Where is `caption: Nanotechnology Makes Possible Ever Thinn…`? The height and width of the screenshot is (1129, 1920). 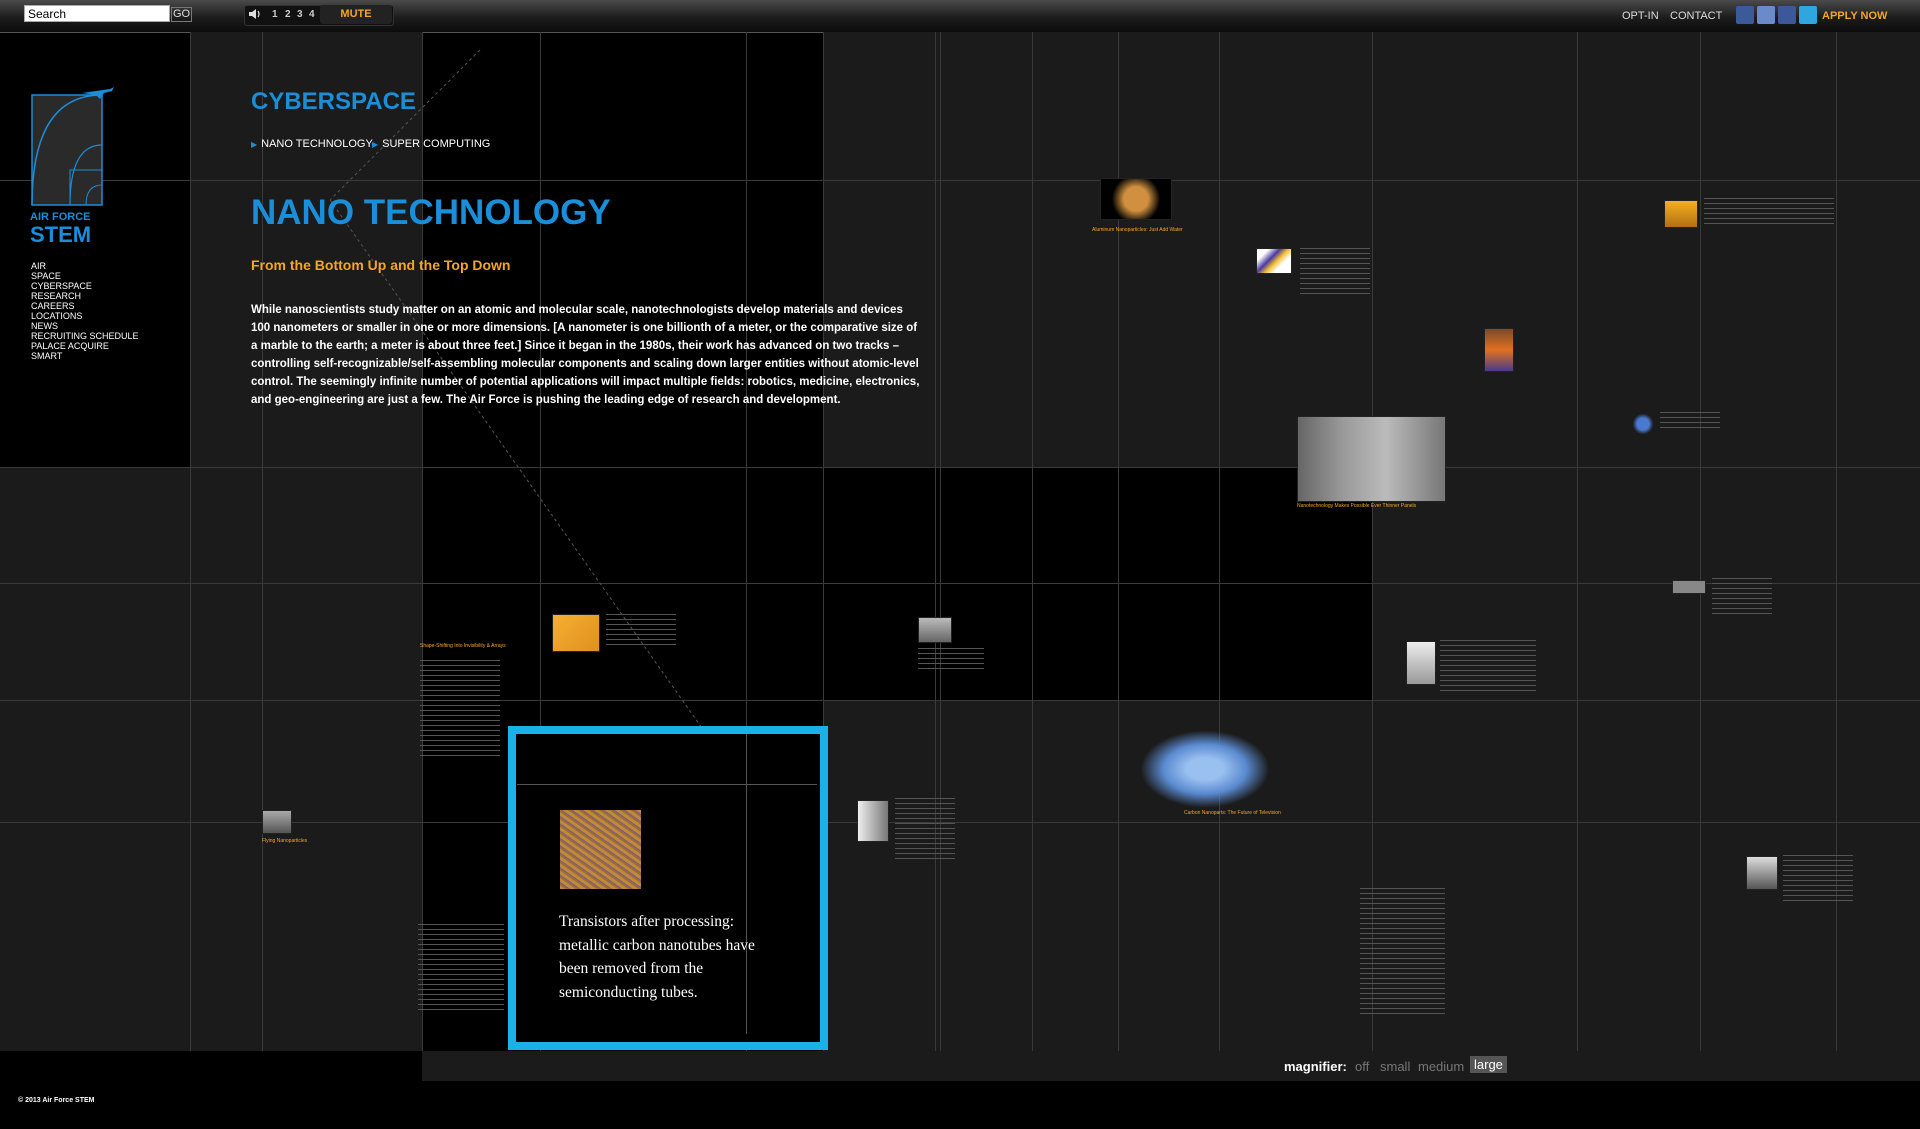
caption: Nanotechnology Makes Possible Ever Thinn… is located at coordinates (1357, 506).